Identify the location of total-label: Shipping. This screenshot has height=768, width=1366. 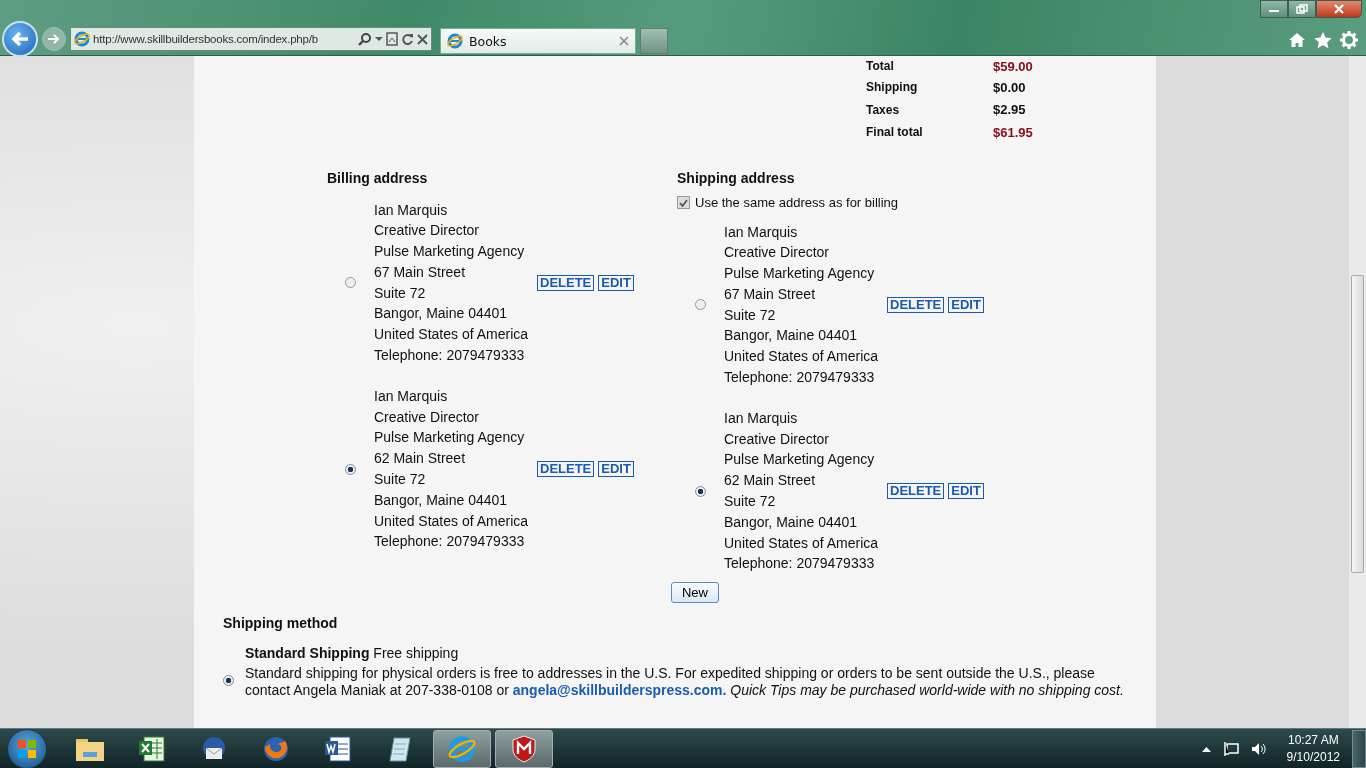
(892, 87).